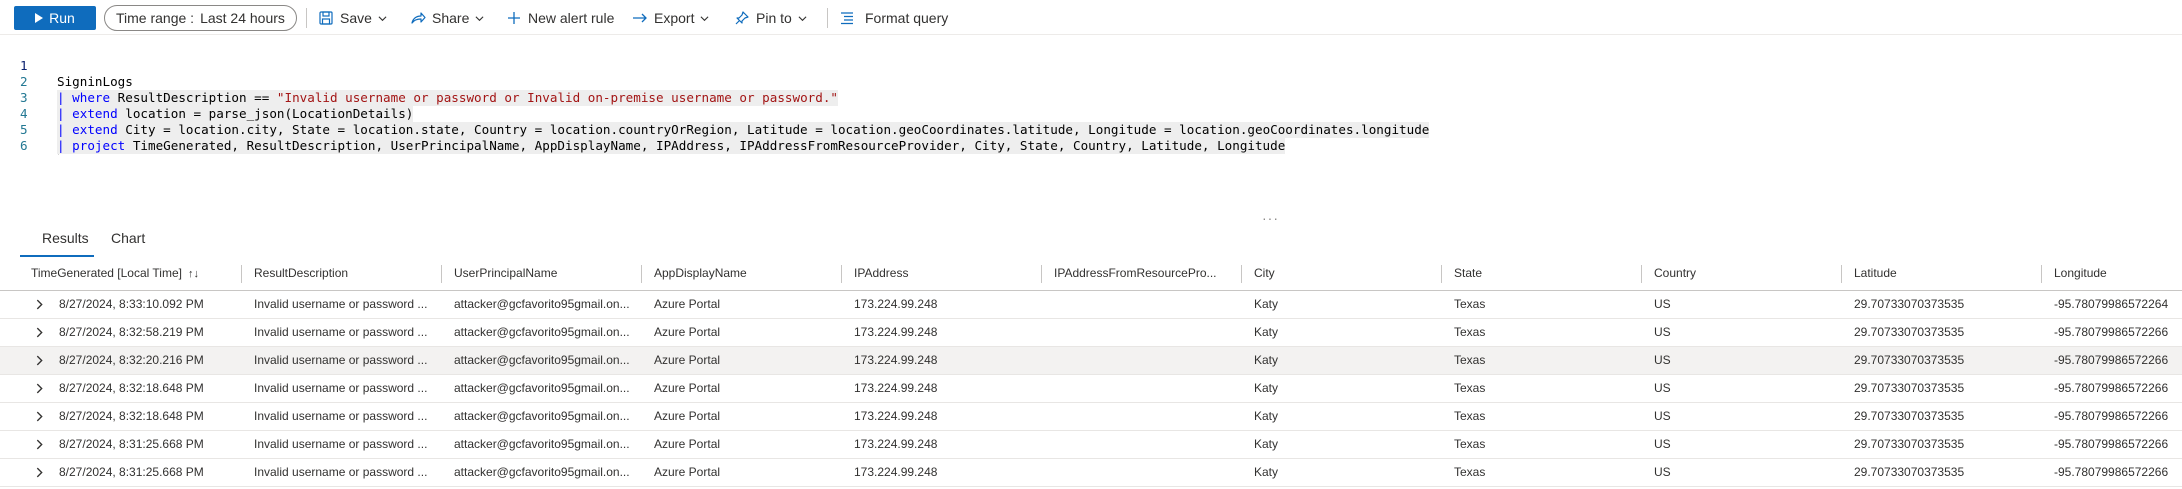 Image resolution: width=2182 pixels, height=489 pixels. Describe the element at coordinates (881, 274) in the screenshot. I see `column-header-ipaddress: IPAddress` at that location.